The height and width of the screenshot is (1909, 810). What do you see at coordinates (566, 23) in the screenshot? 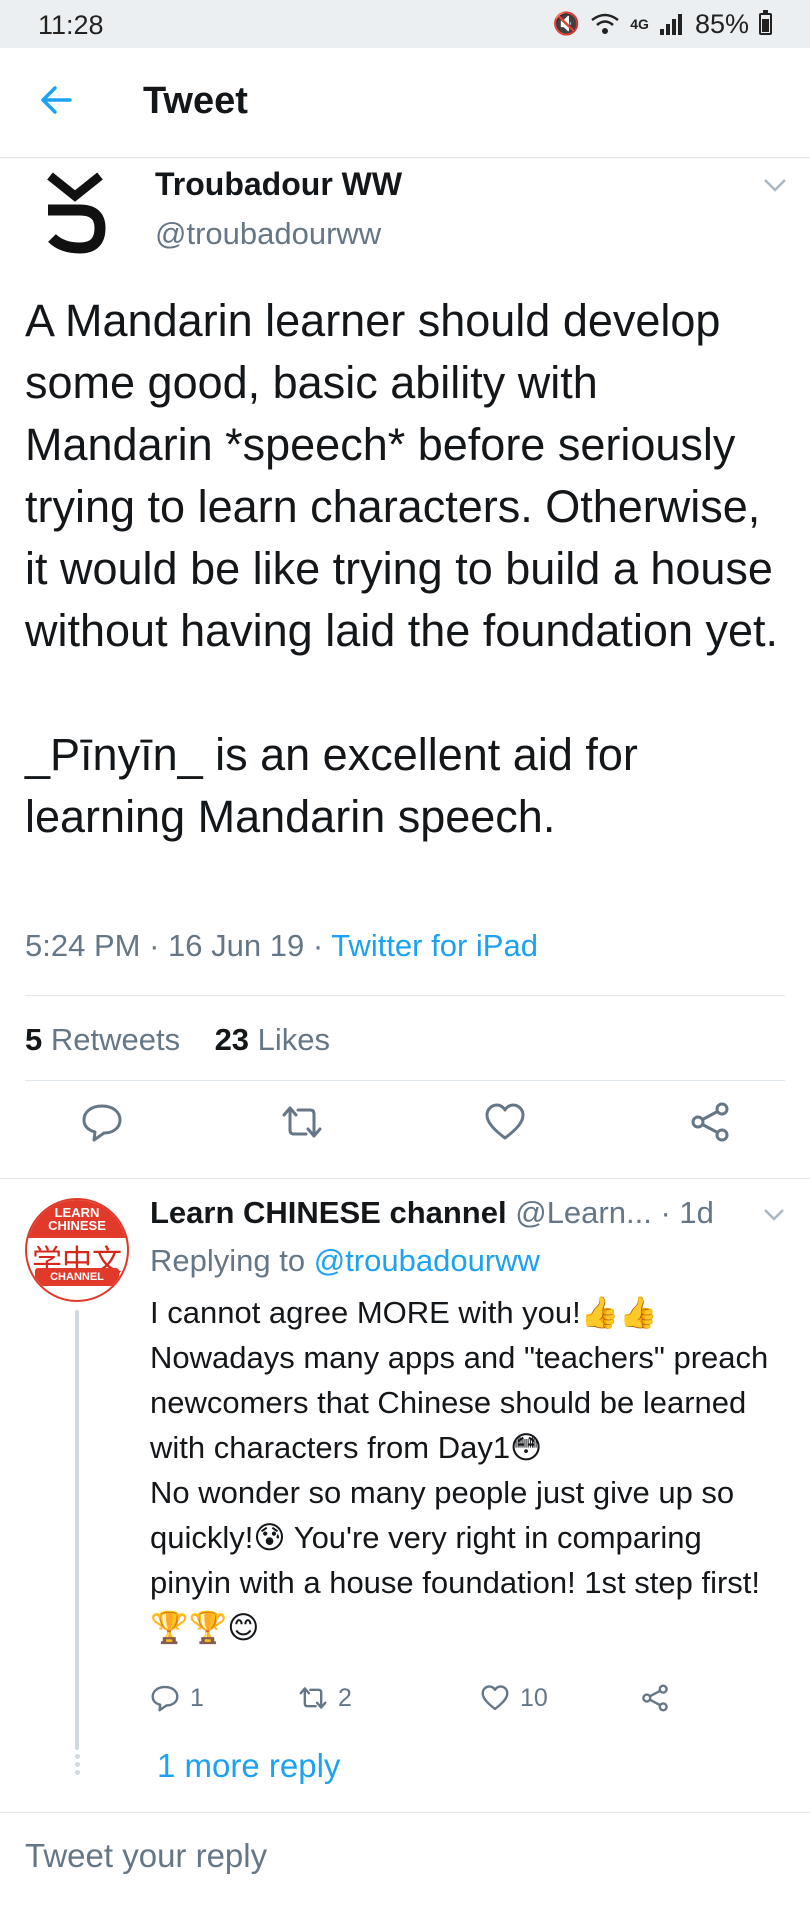
I see `mute-icon: 🔇` at bounding box center [566, 23].